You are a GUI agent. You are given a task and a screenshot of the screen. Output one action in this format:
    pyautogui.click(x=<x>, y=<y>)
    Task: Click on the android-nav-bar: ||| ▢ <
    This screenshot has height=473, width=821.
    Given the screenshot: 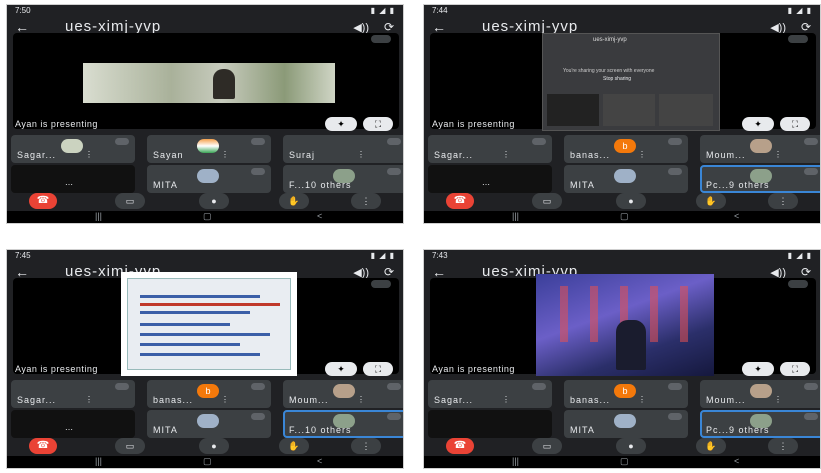 What is the action you would take?
    pyautogui.click(x=205, y=462)
    